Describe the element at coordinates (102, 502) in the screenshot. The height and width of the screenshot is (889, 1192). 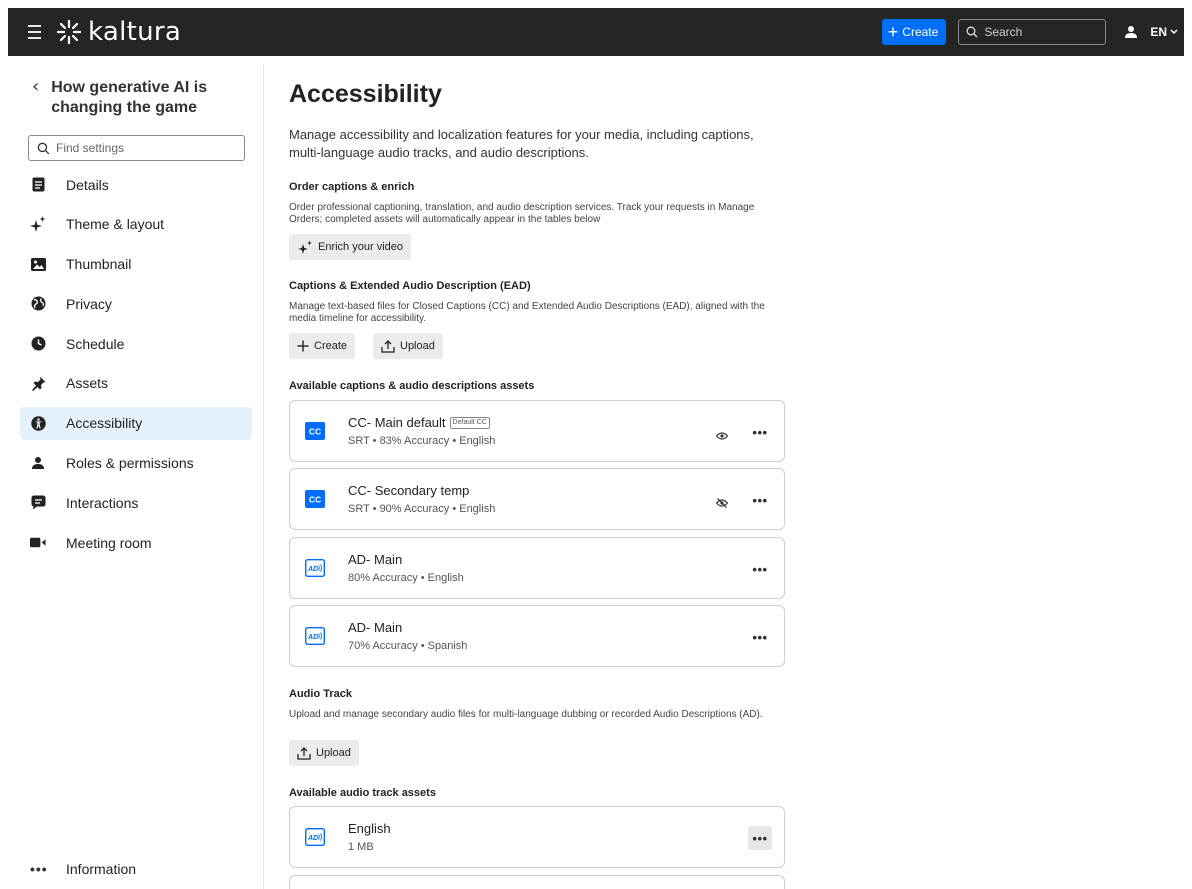
I see `sidebar-item-label: Interactions` at that location.